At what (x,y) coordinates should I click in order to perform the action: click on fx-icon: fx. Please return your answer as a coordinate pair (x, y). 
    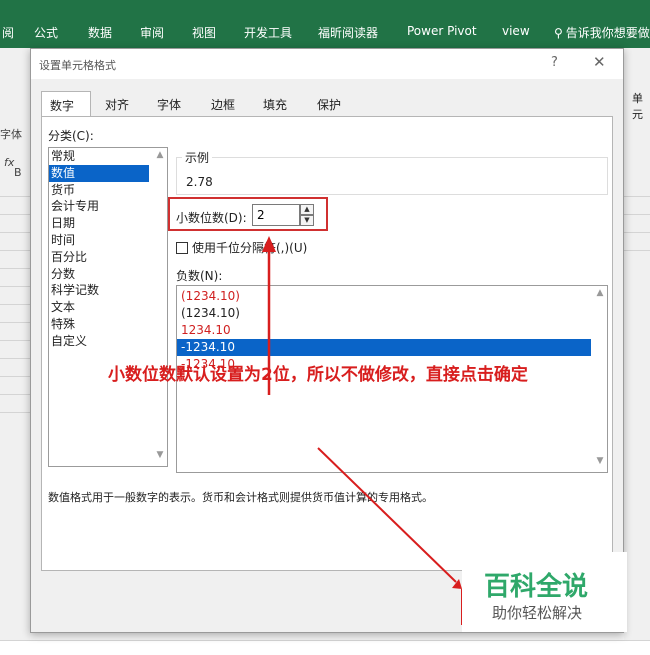
    Looking at the image, I should click on (9, 162).